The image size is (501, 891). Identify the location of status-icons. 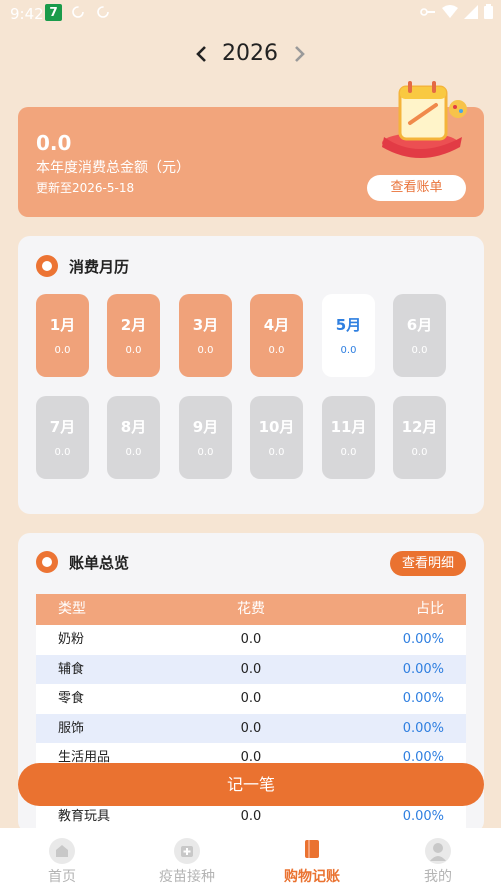
(456, 11).